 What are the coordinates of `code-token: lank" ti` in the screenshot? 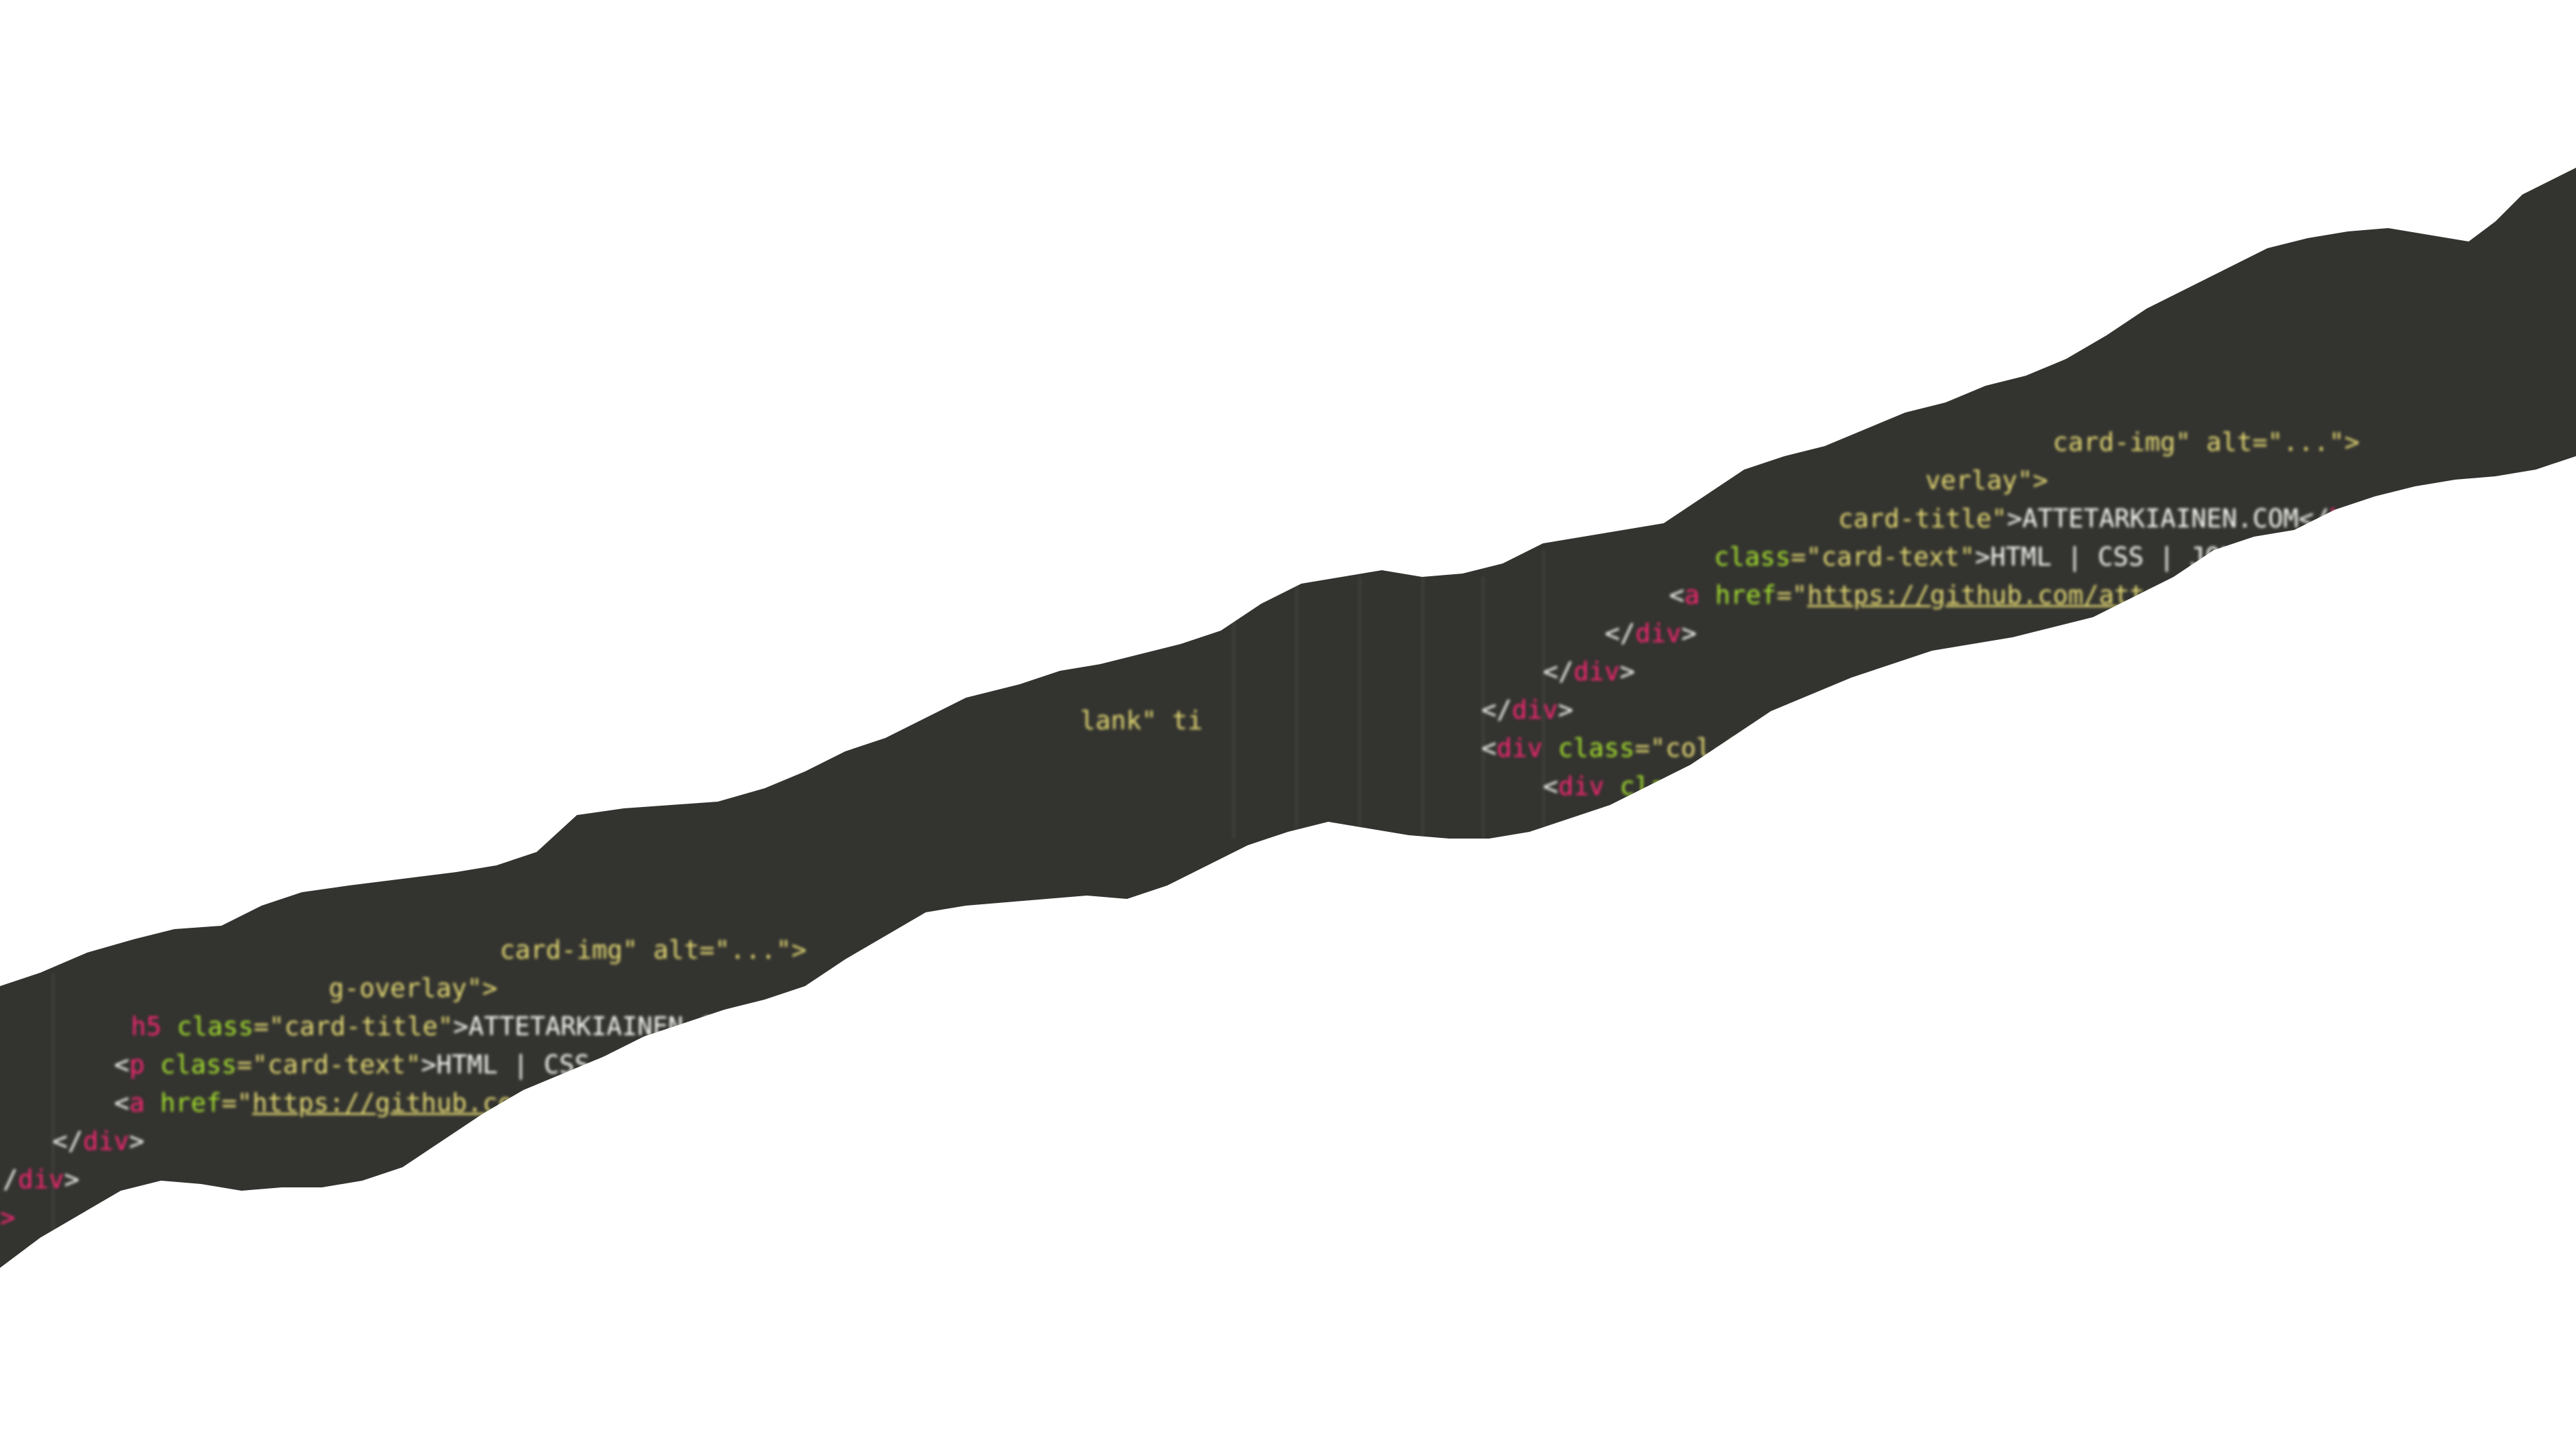 It's located at (1141, 720).